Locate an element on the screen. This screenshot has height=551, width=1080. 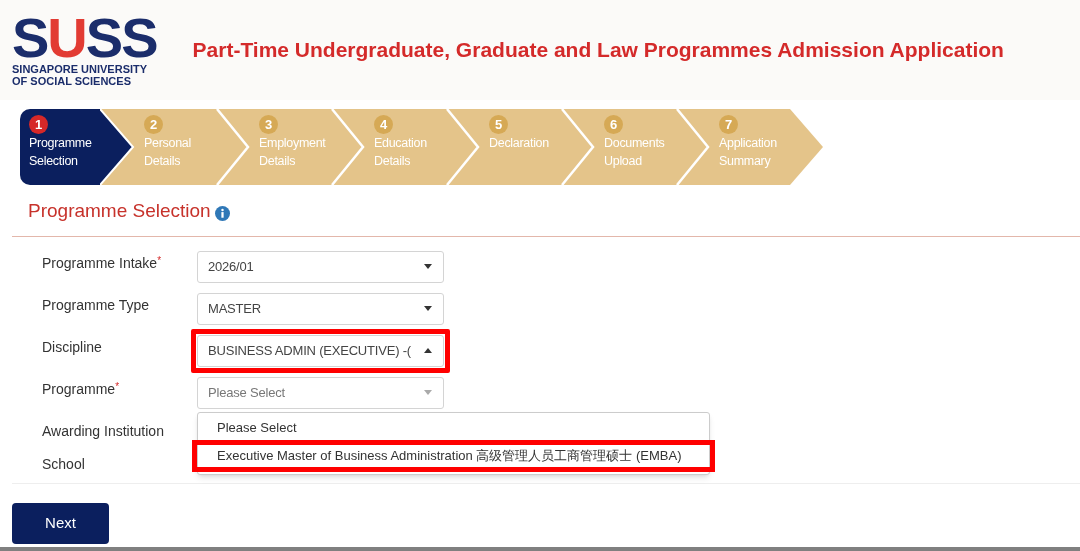
field-label: School is located at coordinates (63, 464).